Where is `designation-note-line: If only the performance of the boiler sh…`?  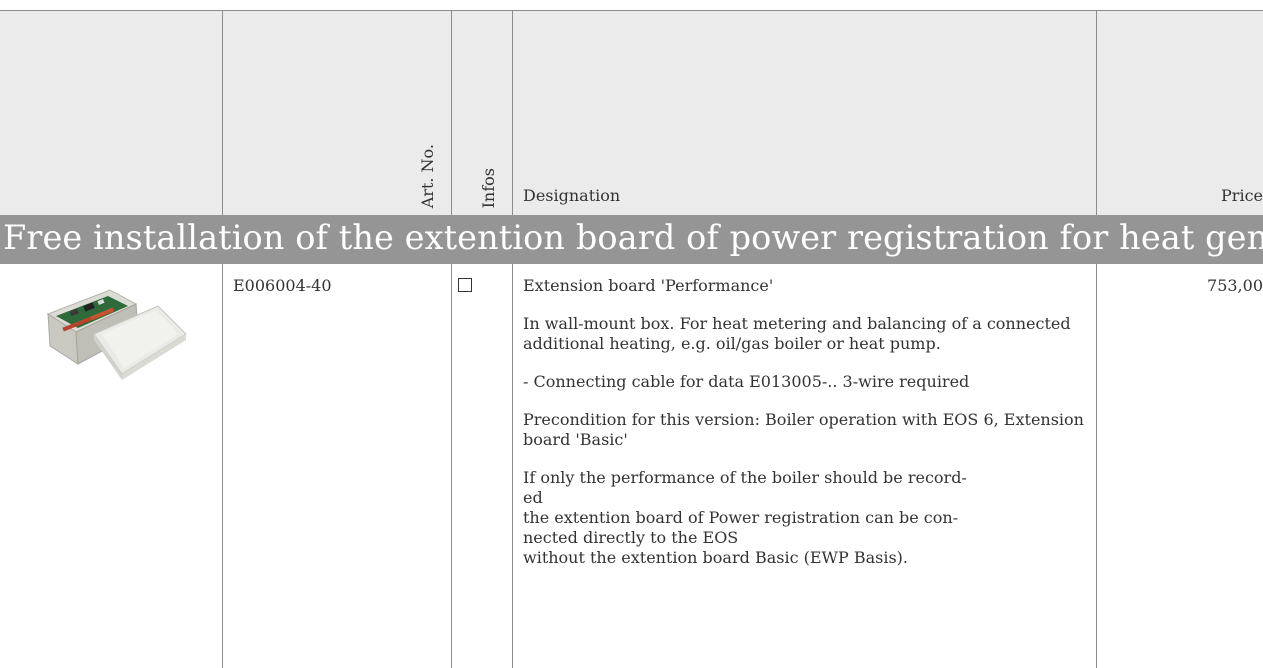 designation-note-line: If only the performance of the boiler sh… is located at coordinates (745, 477).